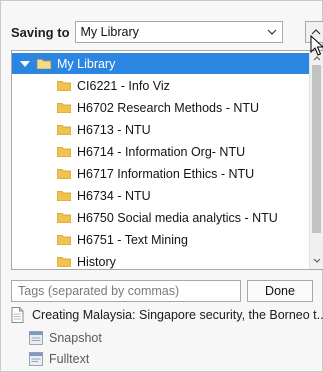 This screenshot has width=323, height=372. Describe the element at coordinates (86, 63) in the screenshot. I see `tree-item-label: My Library` at that location.